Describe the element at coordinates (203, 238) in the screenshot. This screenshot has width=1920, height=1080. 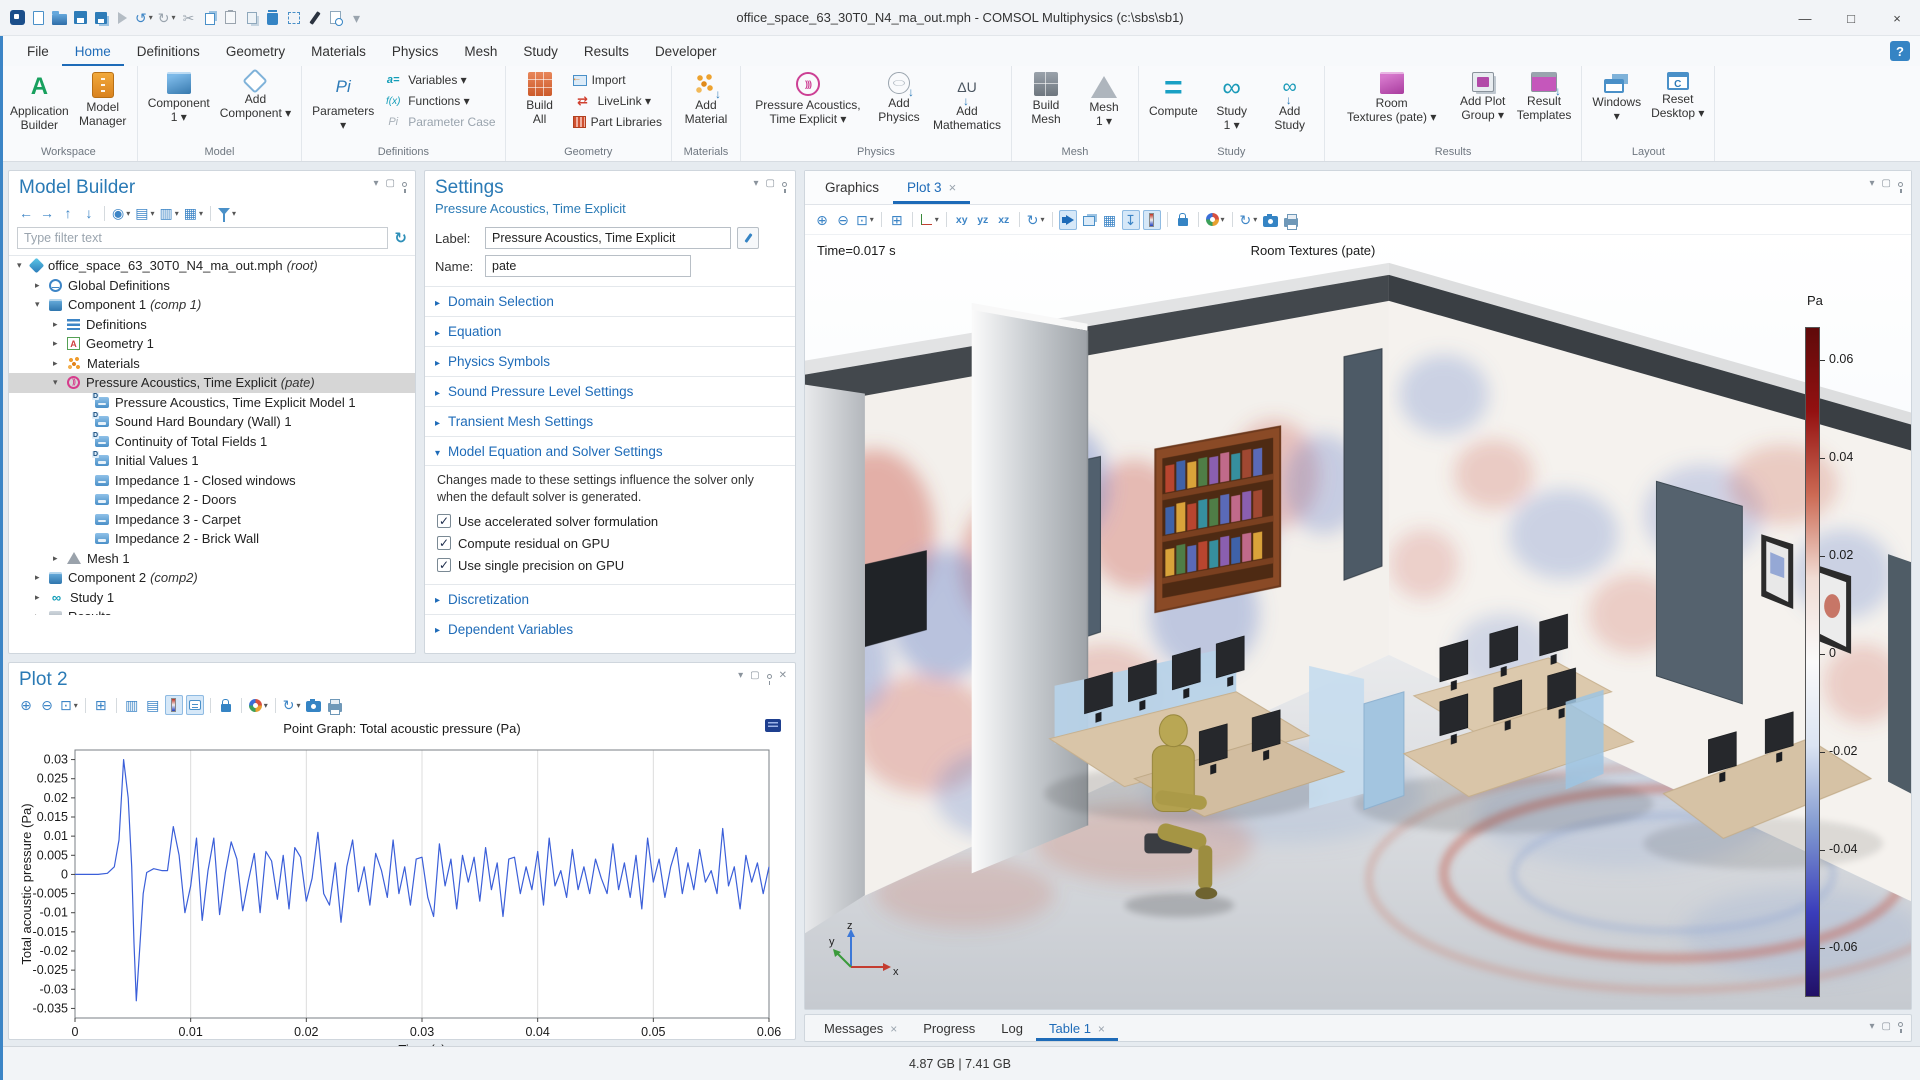
I see `tree-filter-input` at that location.